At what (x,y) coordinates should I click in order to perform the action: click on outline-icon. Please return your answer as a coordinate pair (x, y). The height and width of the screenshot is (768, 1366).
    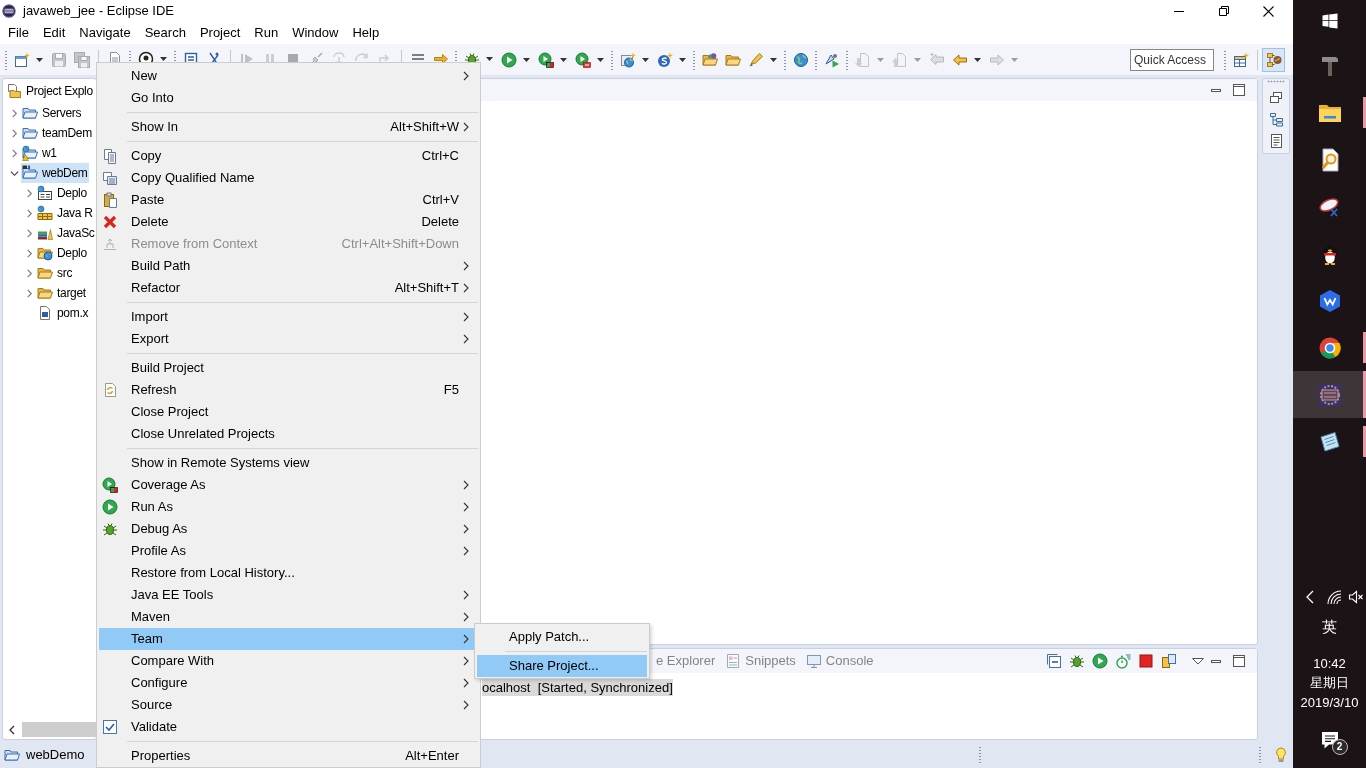
    Looking at the image, I should click on (1276, 119).